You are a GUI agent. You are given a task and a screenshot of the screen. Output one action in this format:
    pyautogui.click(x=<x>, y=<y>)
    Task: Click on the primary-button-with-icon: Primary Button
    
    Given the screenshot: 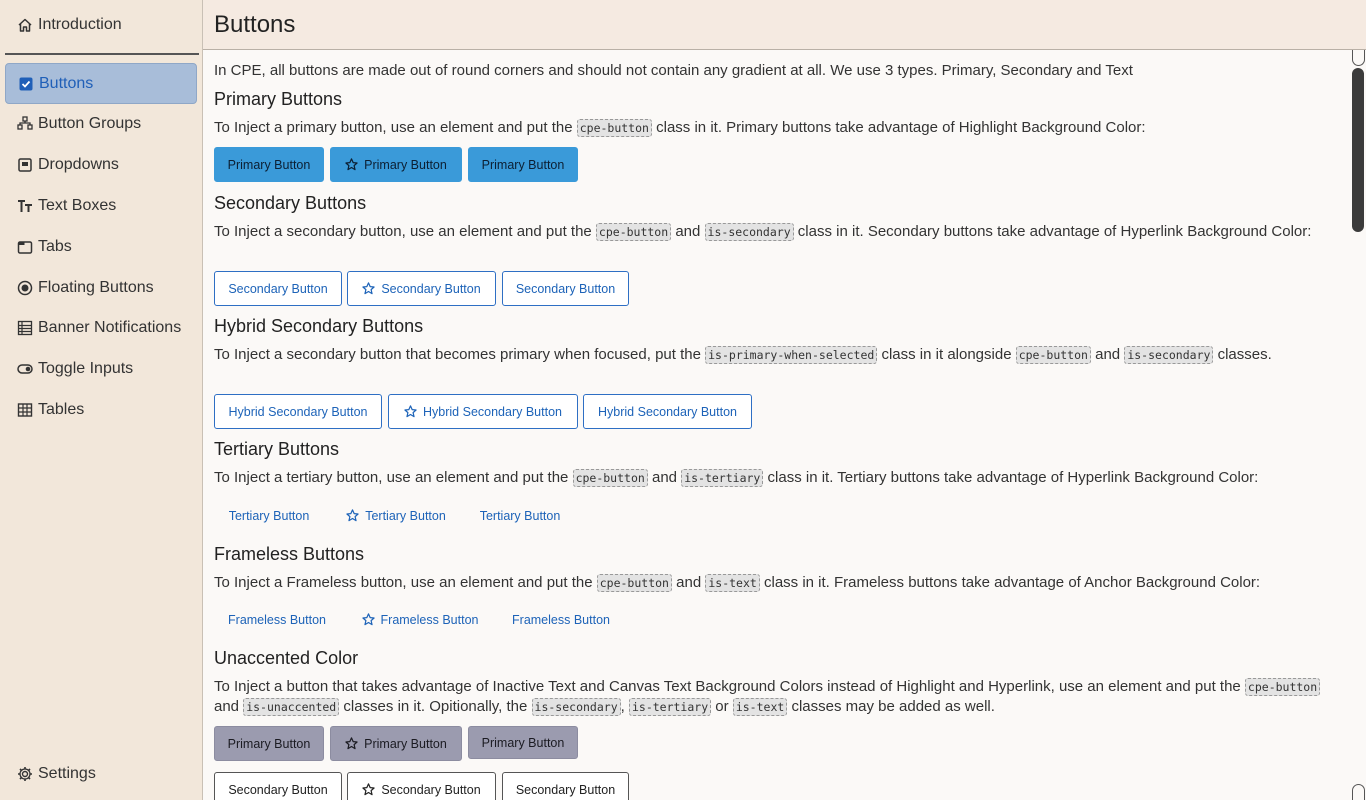 What is the action you would take?
    pyautogui.click(x=396, y=164)
    